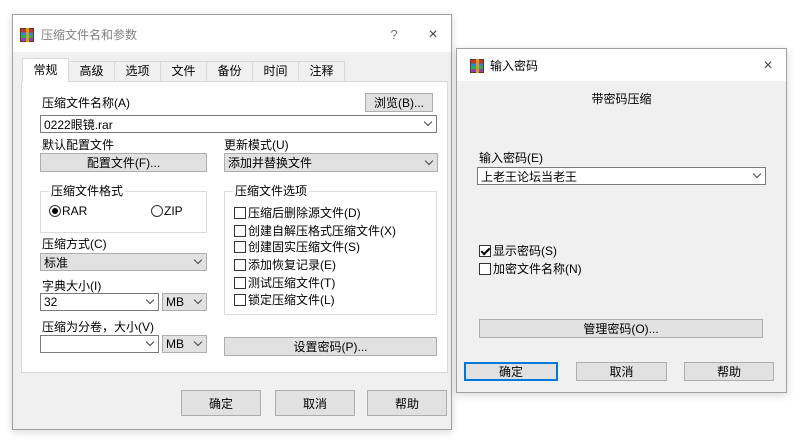 Image resolution: width=800 pixels, height=447 pixels. Describe the element at coordinates (304, 247) in the screenshot. I see `checkbox-label: 创建固实压缩文件(S)` at that location.